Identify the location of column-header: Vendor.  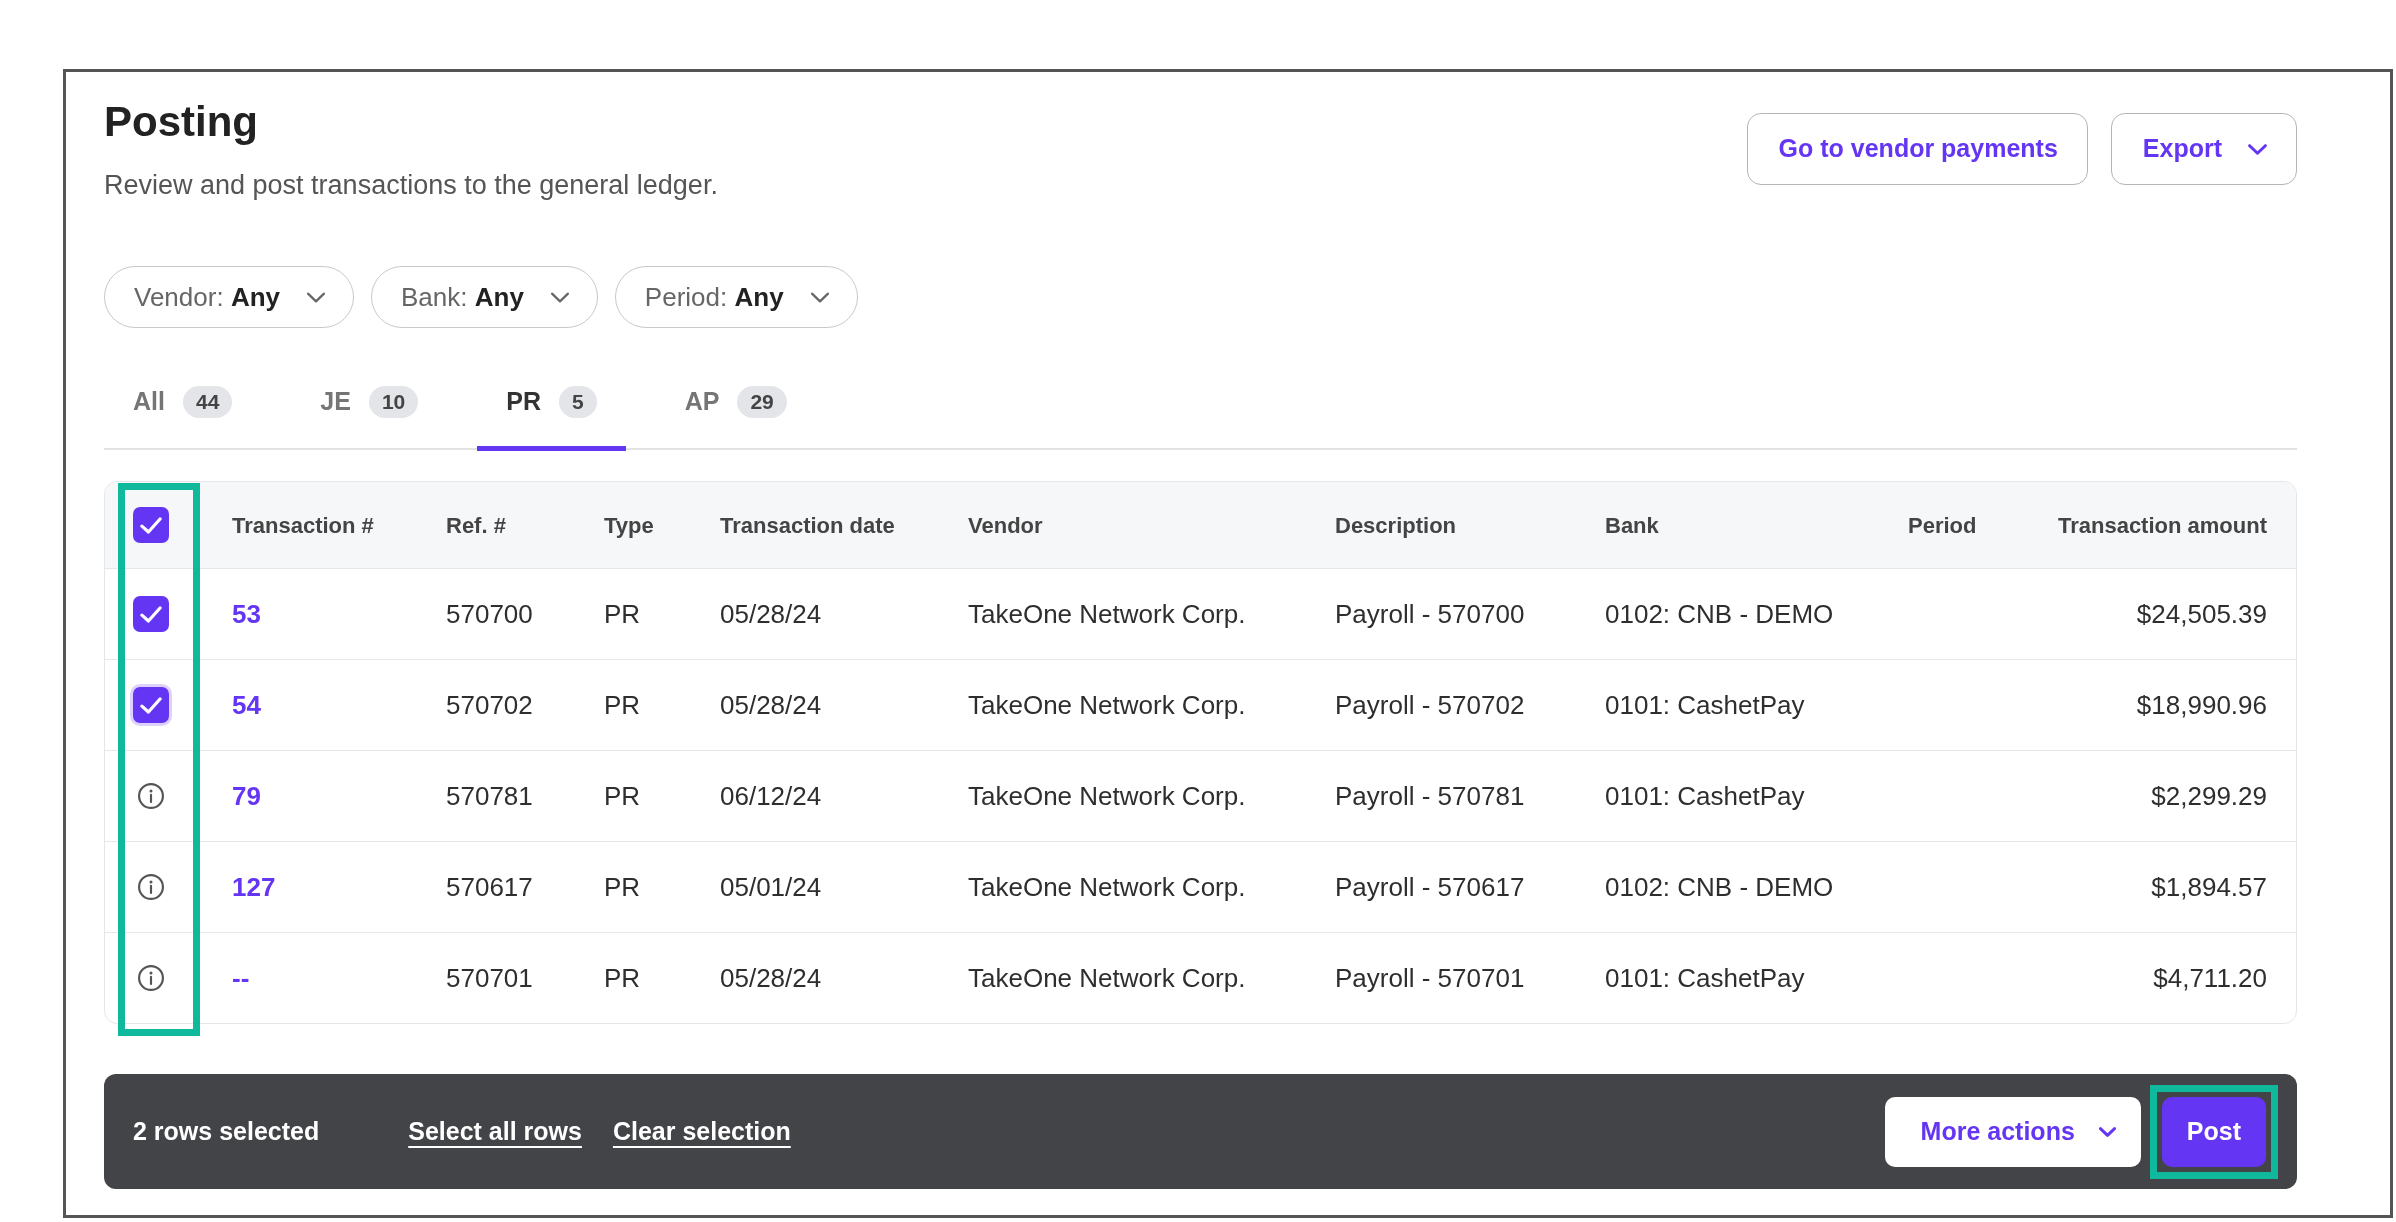
(1005, 525).